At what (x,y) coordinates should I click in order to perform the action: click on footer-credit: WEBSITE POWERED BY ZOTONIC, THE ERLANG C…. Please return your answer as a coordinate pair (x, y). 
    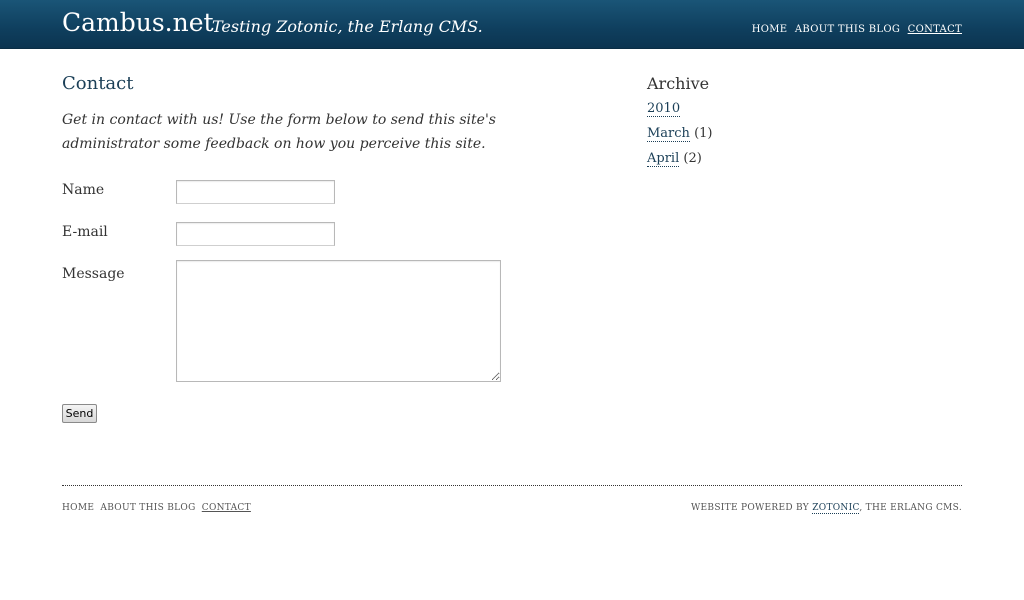
    Looking at the image, I should click on (826, 508).